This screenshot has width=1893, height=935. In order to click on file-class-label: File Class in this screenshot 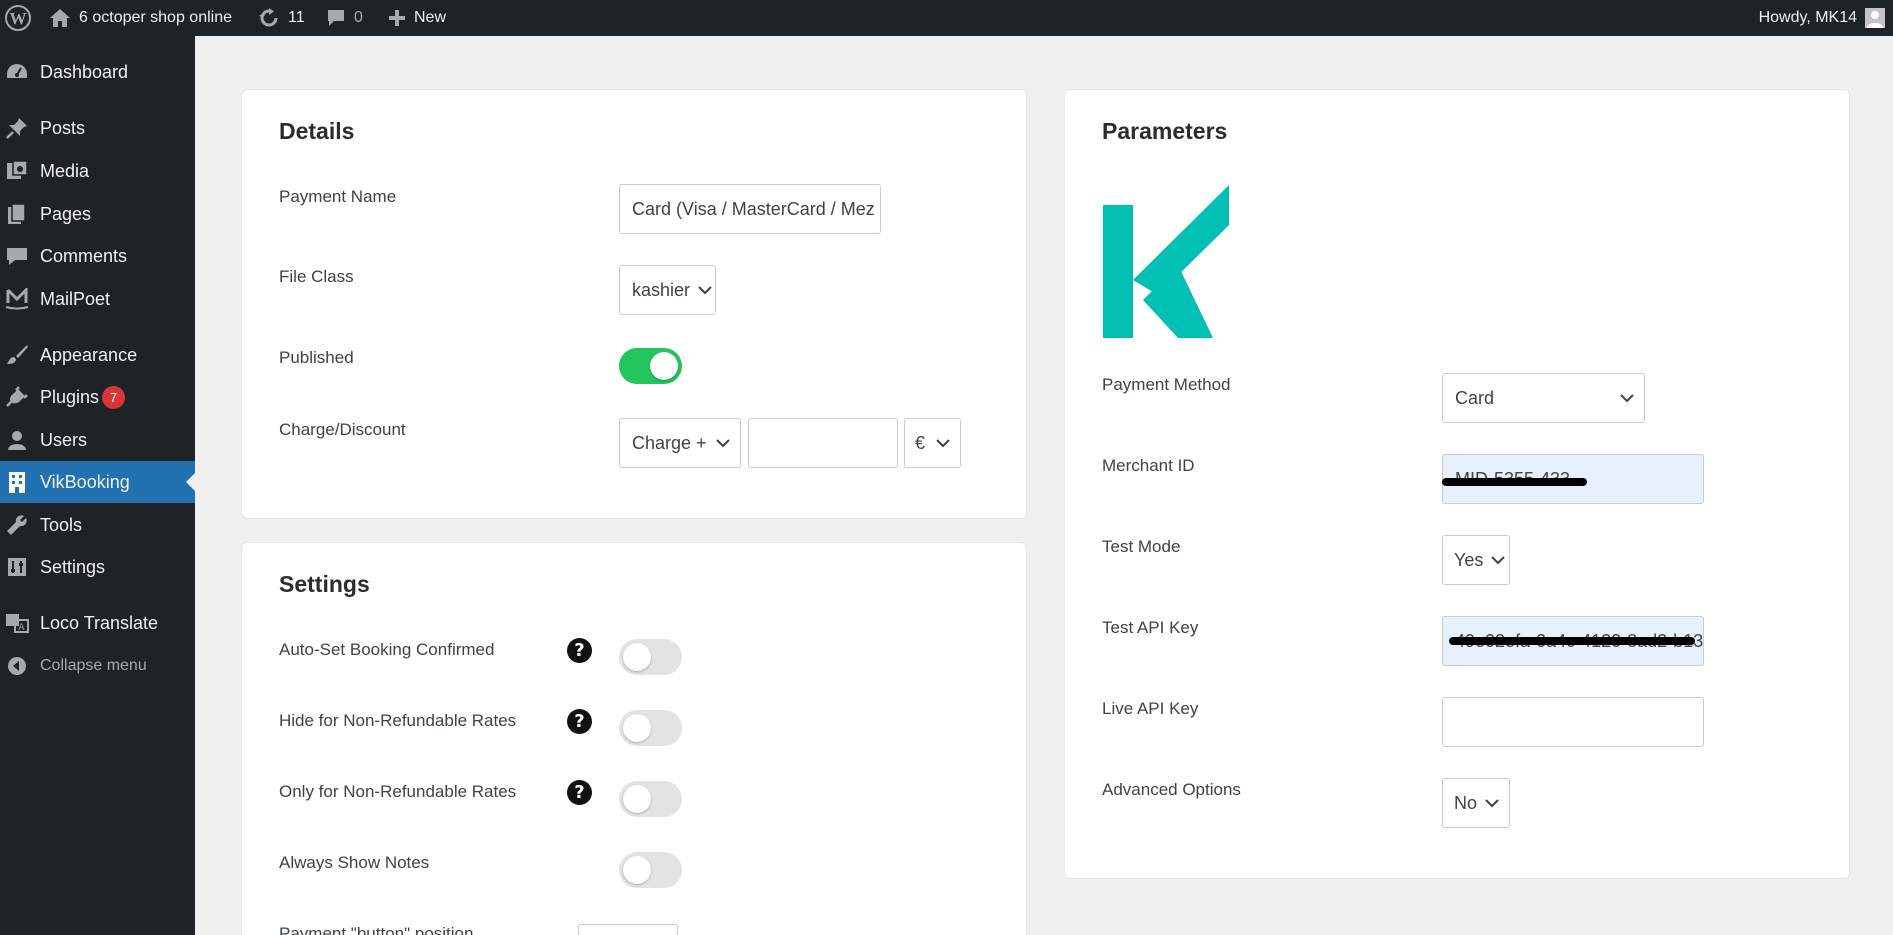, I will do `click(316, 276)`.